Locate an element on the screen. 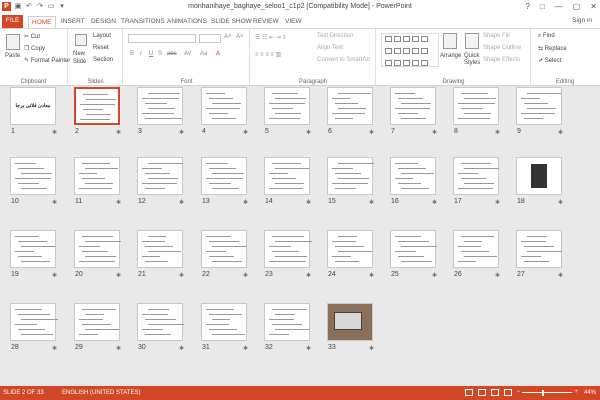  grow-font-icon: A˄ is located at coordinates (228, 37).